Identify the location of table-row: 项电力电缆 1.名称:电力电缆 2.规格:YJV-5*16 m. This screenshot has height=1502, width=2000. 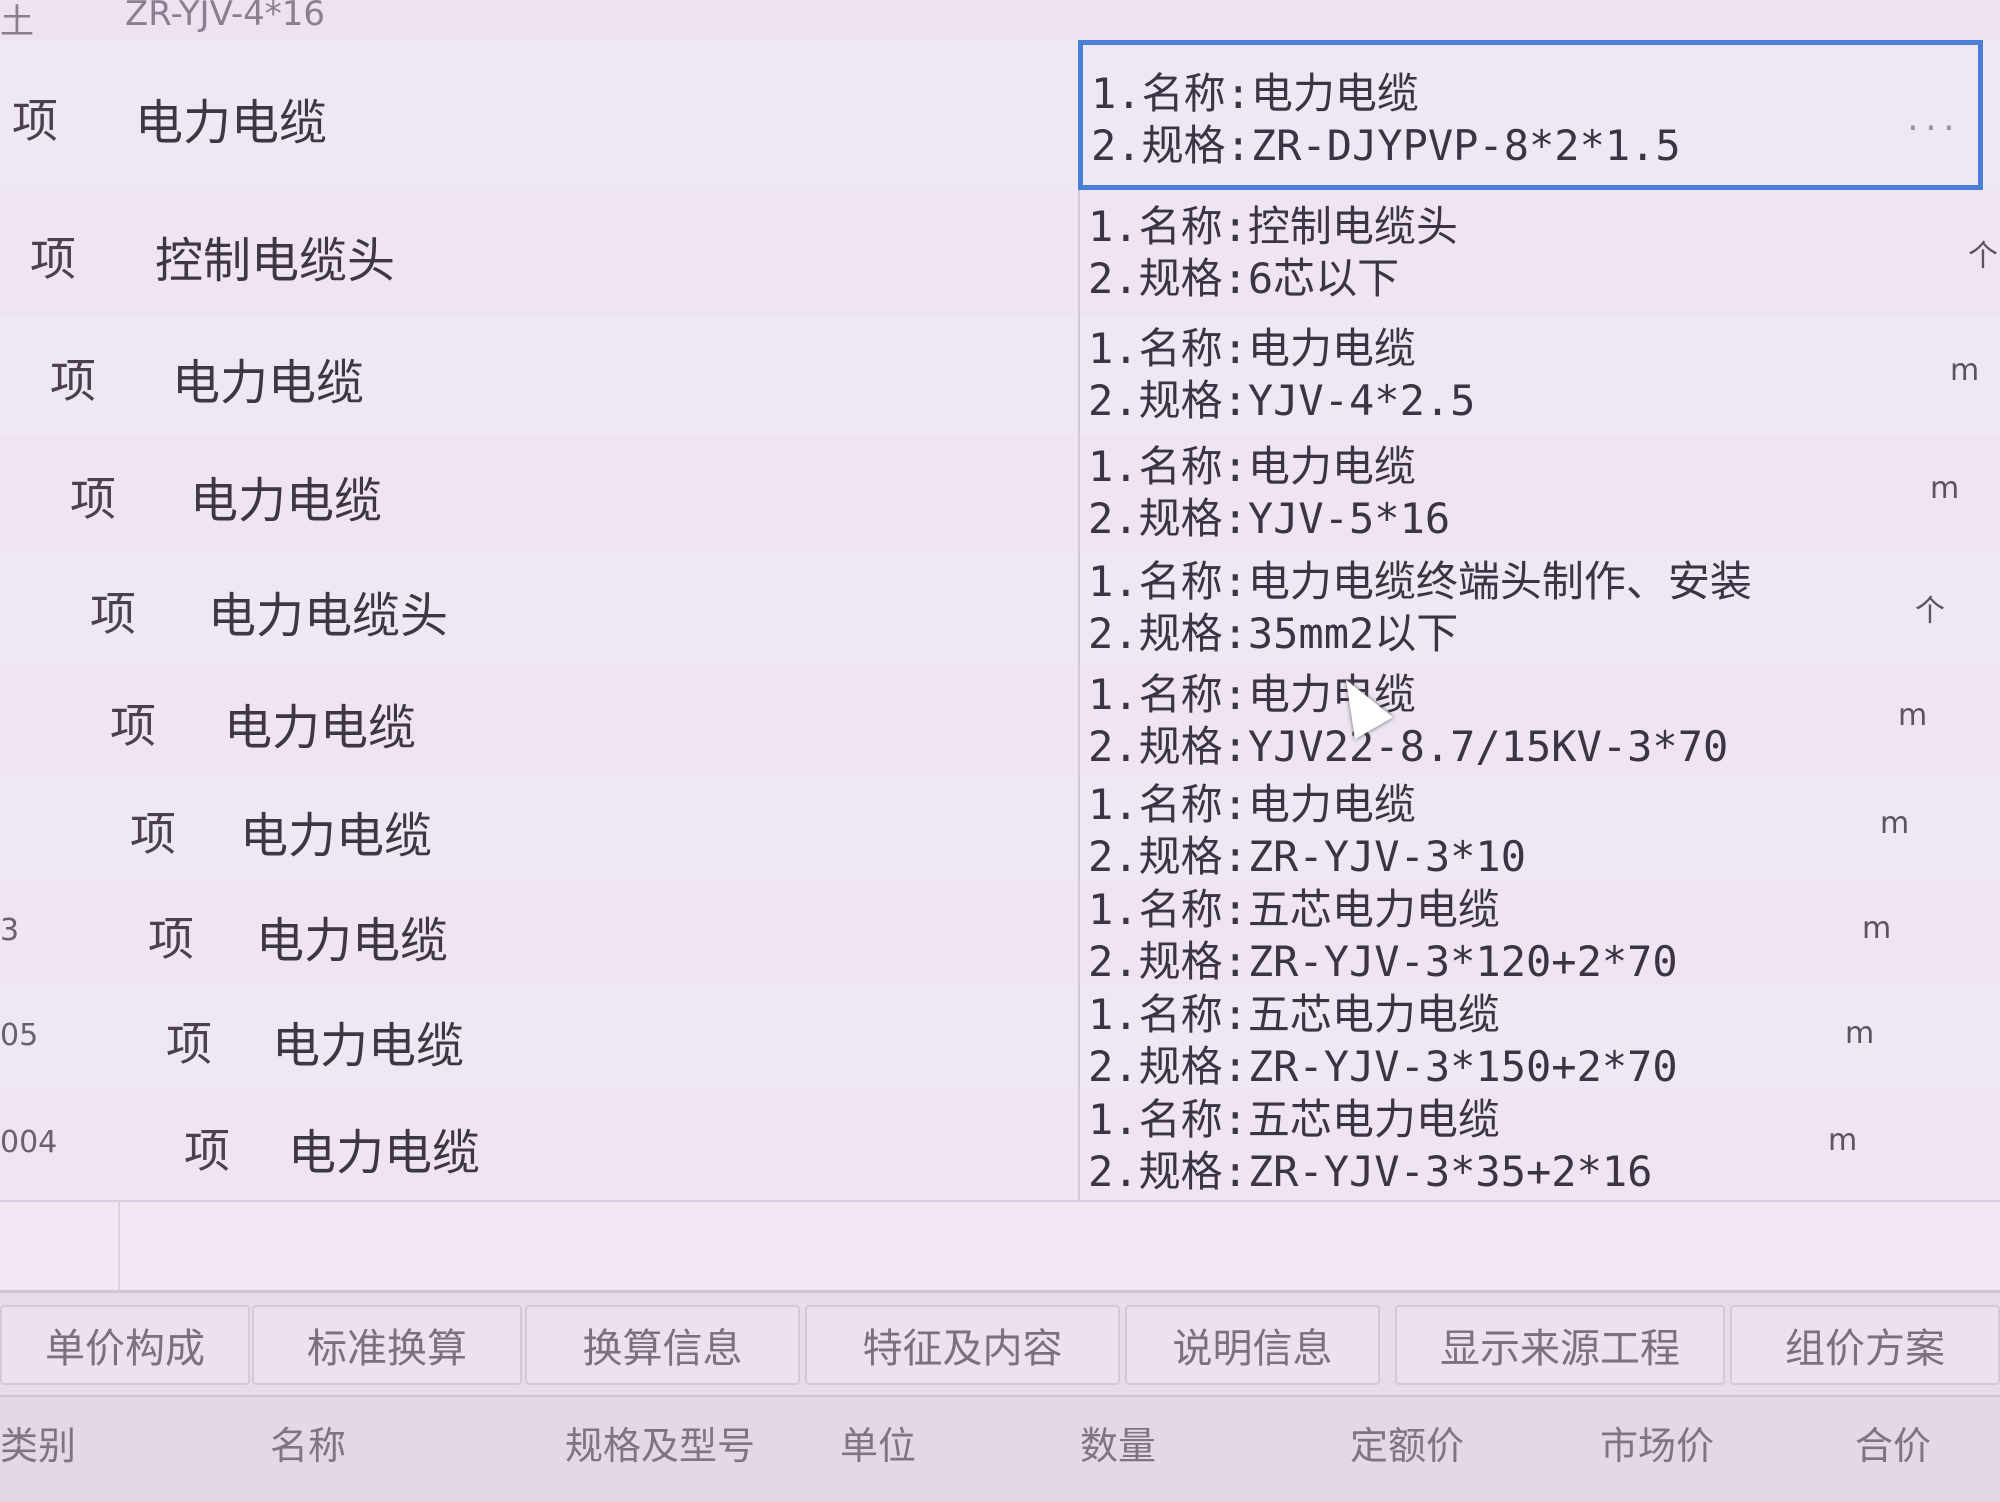
(1000, 493).